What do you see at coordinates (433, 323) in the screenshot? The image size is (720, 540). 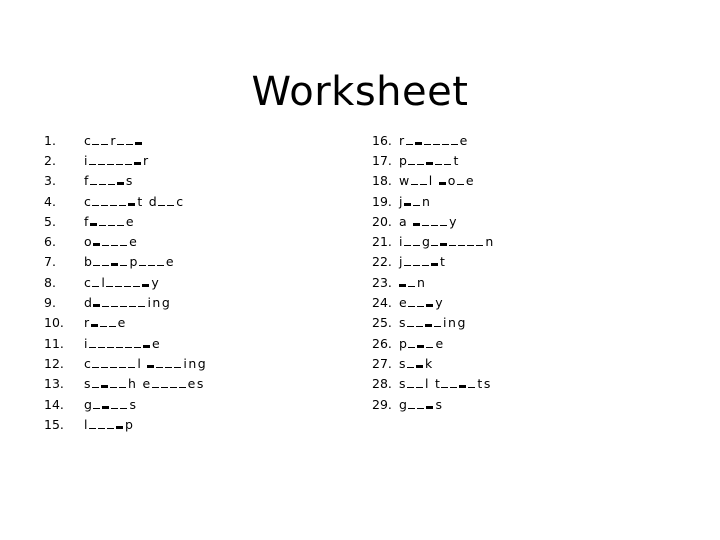 I see `worksheet-item: 25. s i n g` at bounding box center [433, 323].